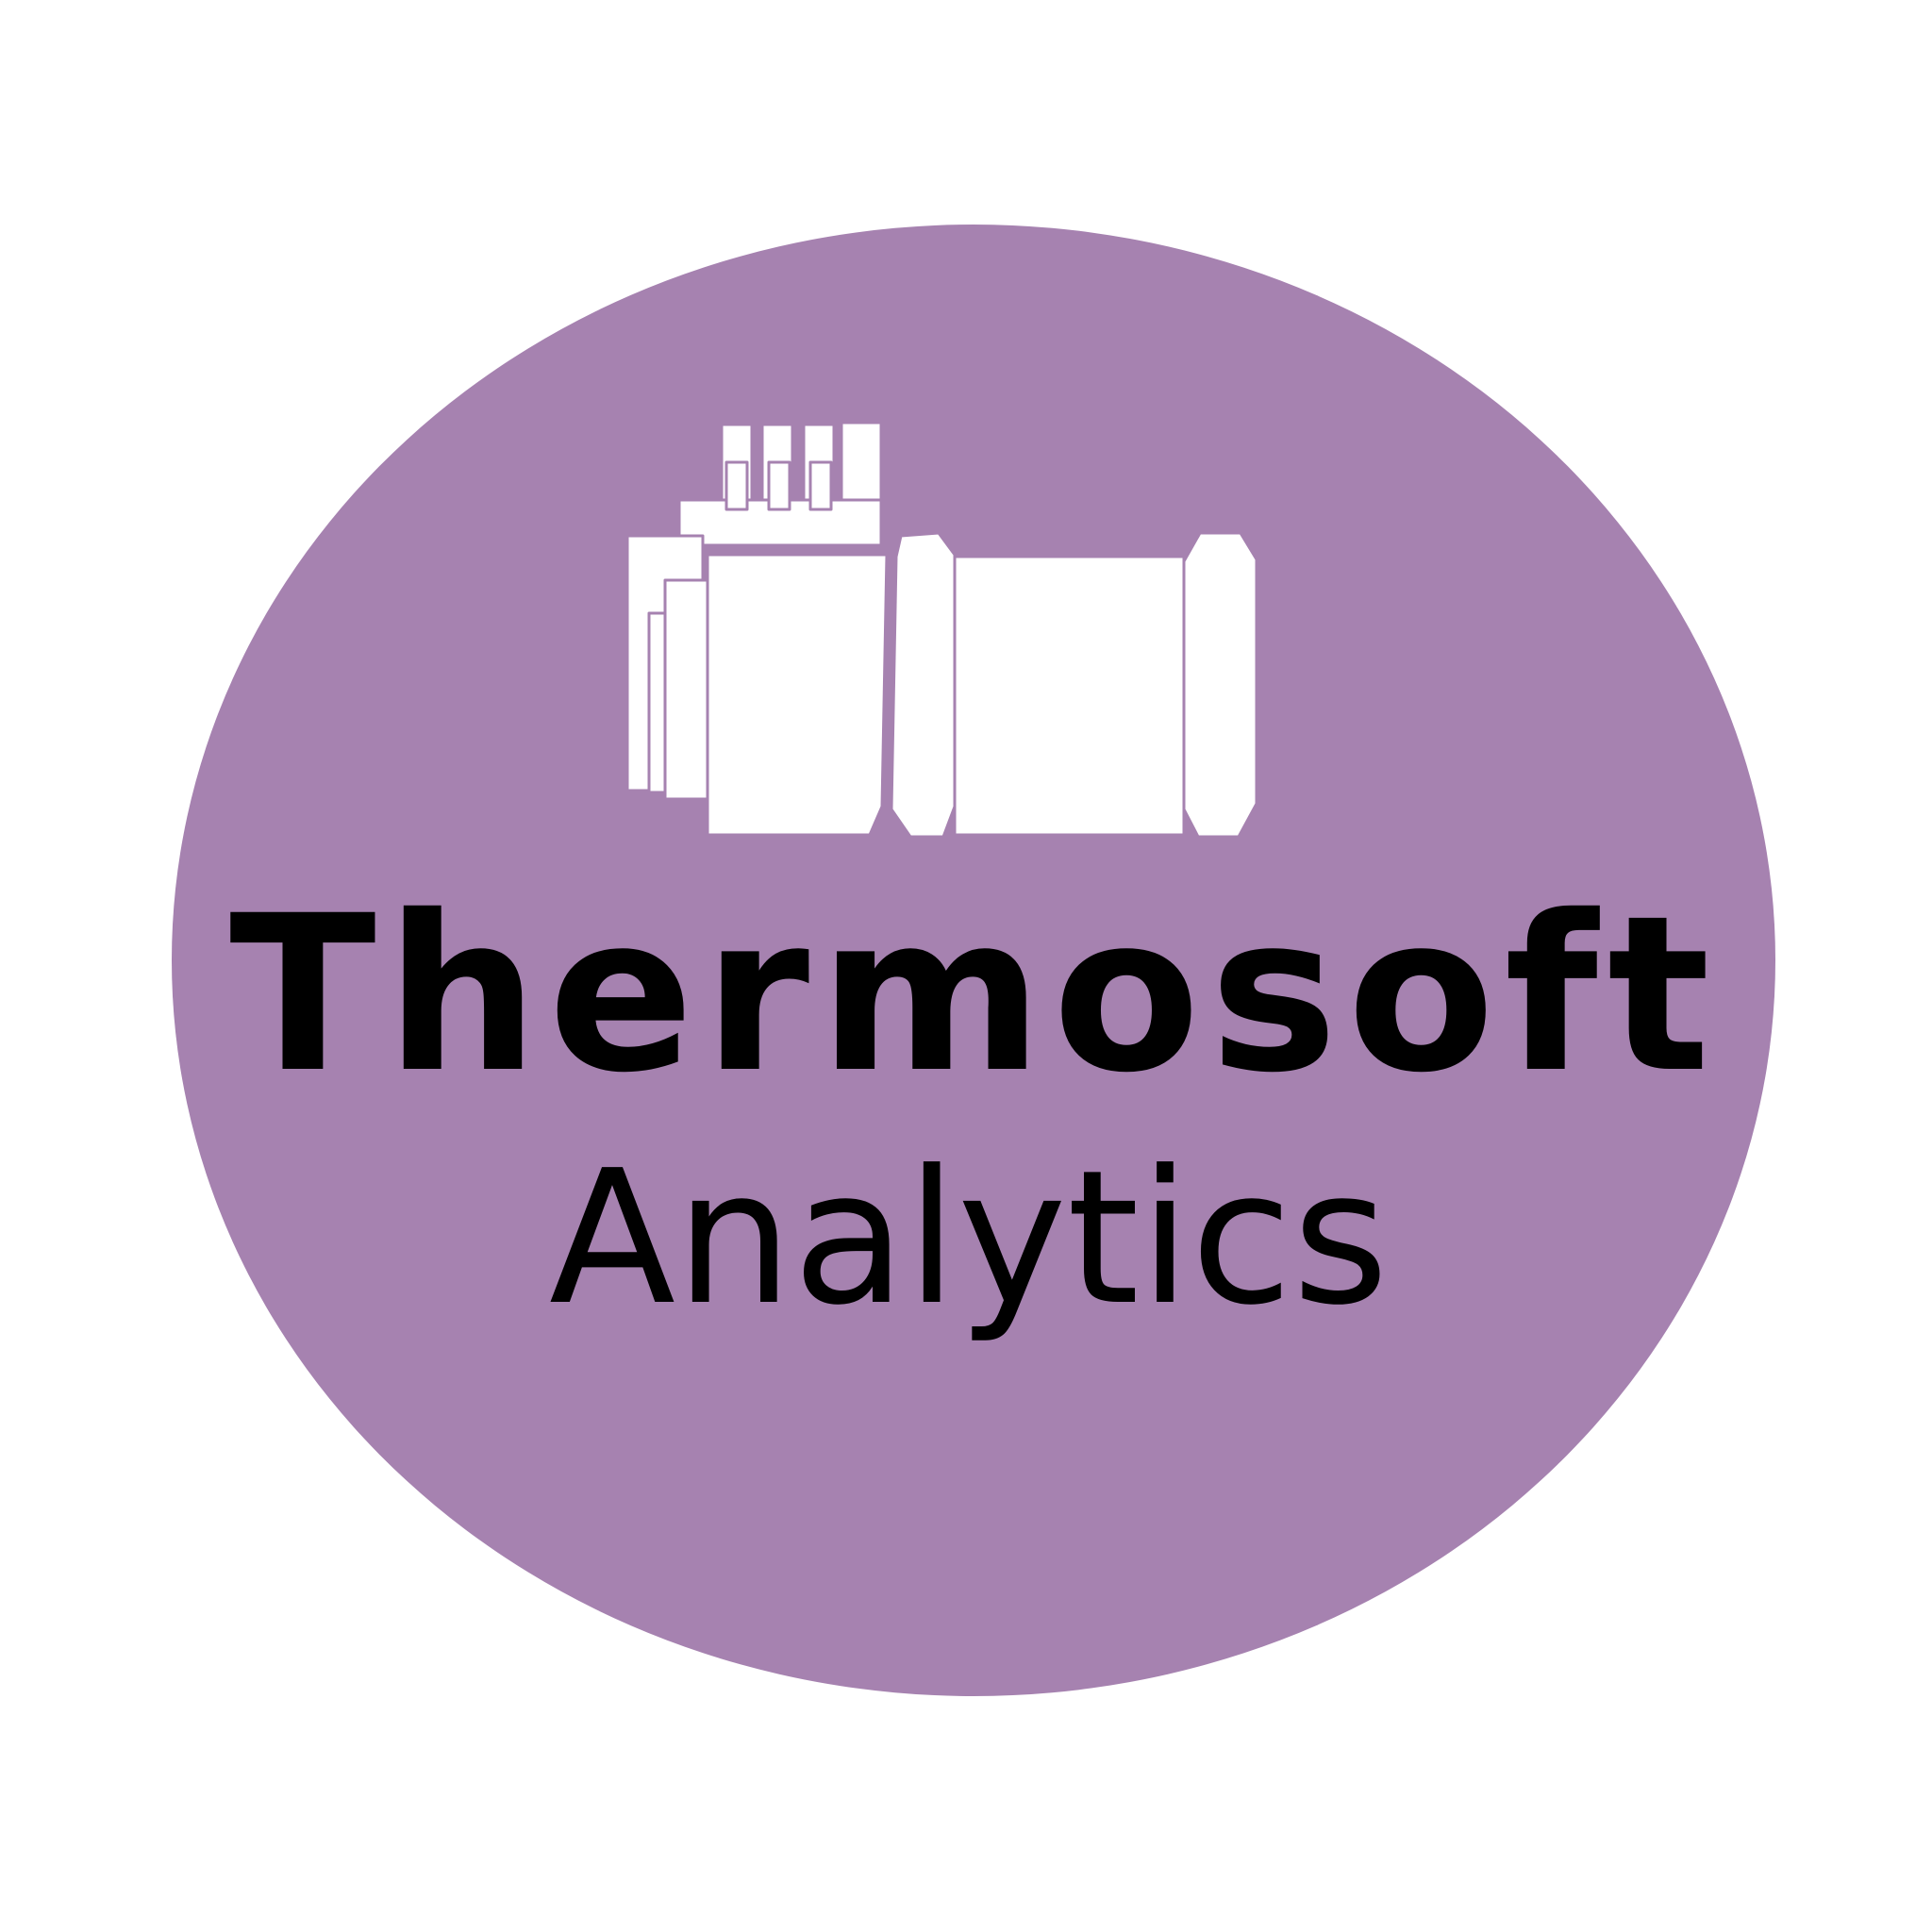 Image resolution: width=1932 pixels, height=1932 pixels. I want to click on thermal-camera-icon, so click(942, 630).